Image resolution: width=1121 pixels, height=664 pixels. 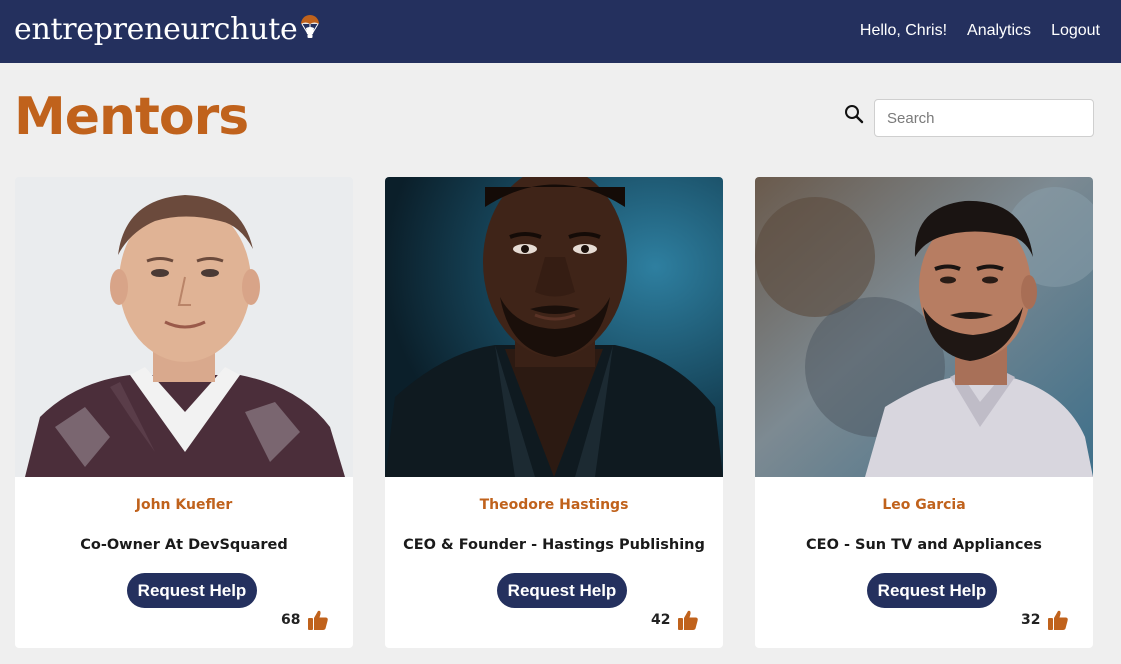 I want to click on nav-analytics-link: Analytics, so click(x=999, y=31).